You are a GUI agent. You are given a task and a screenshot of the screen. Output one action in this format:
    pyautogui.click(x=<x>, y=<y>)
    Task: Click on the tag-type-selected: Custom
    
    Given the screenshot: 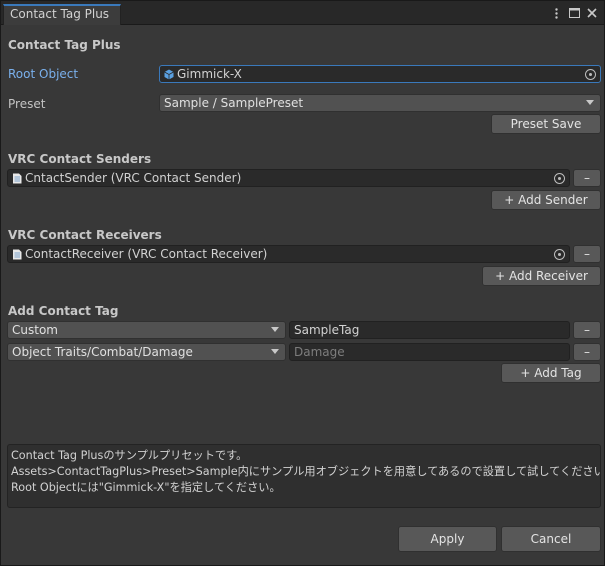 What is the action you would take?
    pyautogui.click(x=35, y=330)
    